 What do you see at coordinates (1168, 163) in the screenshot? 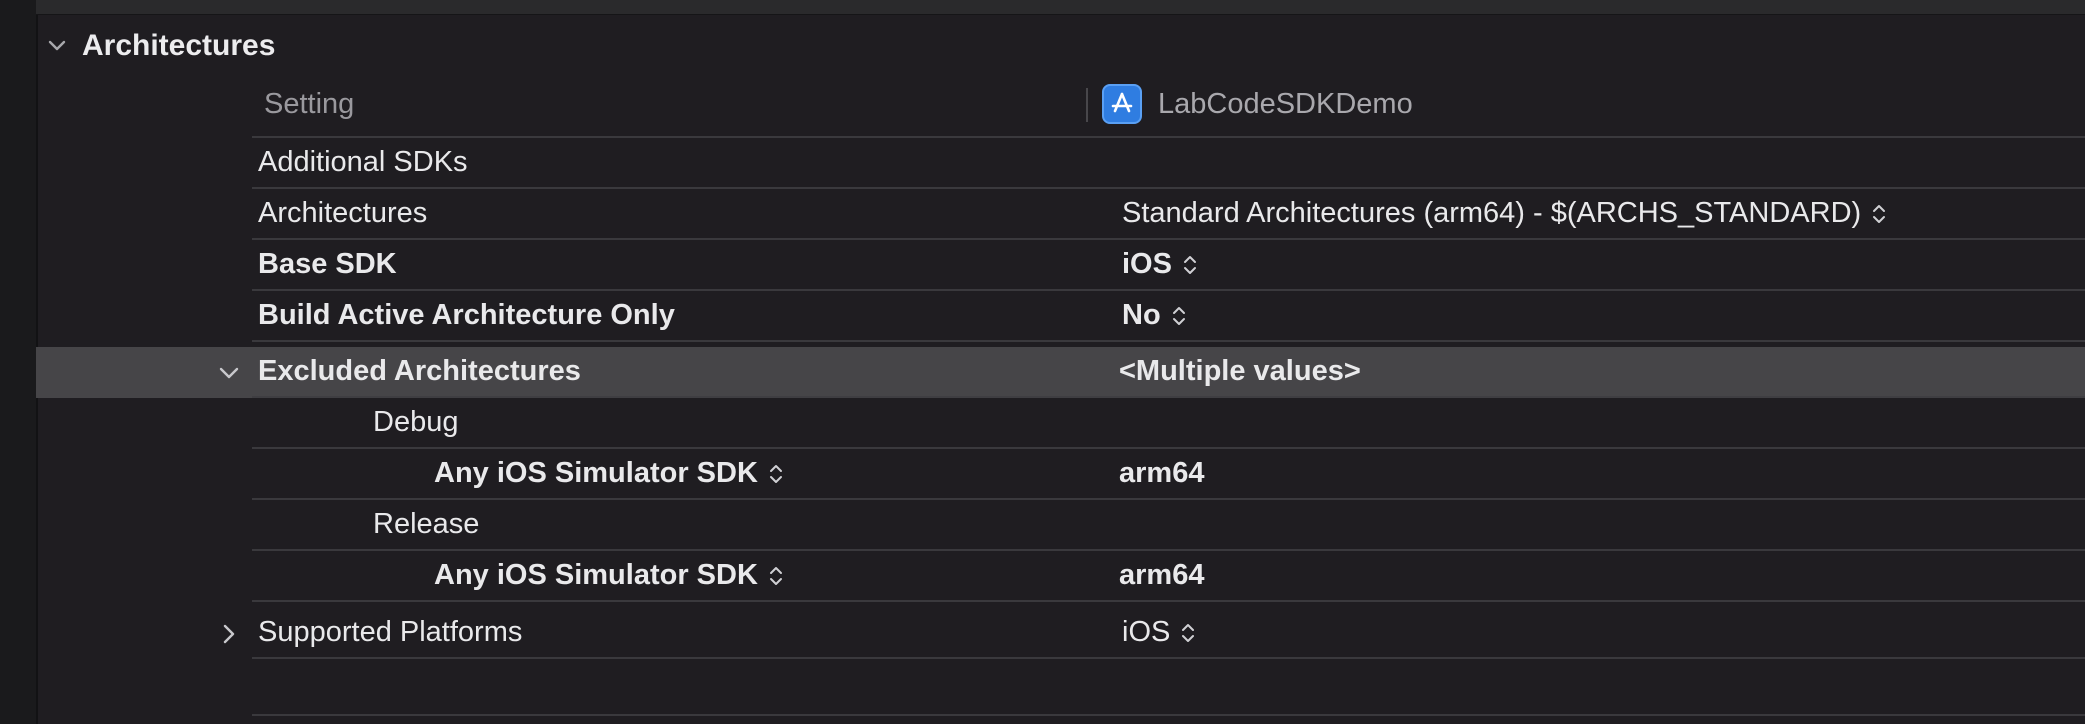
I see `row-additional-sdks: Additional SDKs` at bounding box center [1168, 163].